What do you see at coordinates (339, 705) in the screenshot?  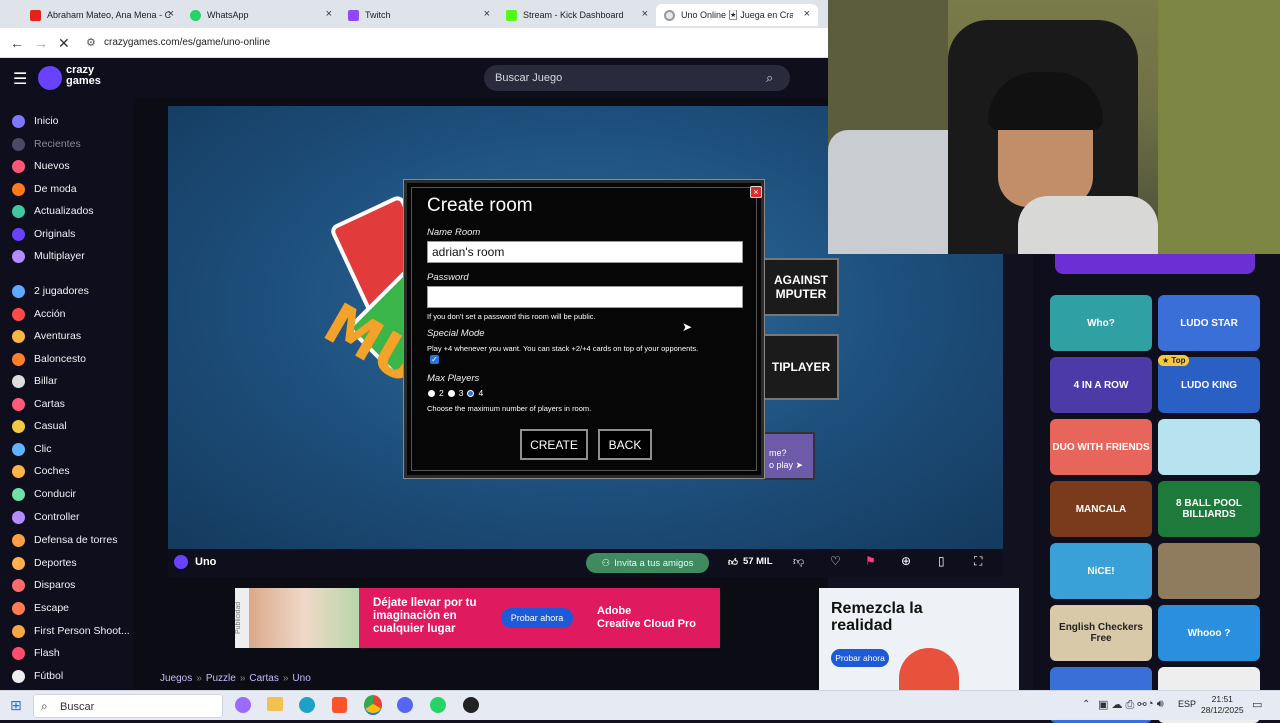 I see `brave-icon` at bounding box center [339, 705].